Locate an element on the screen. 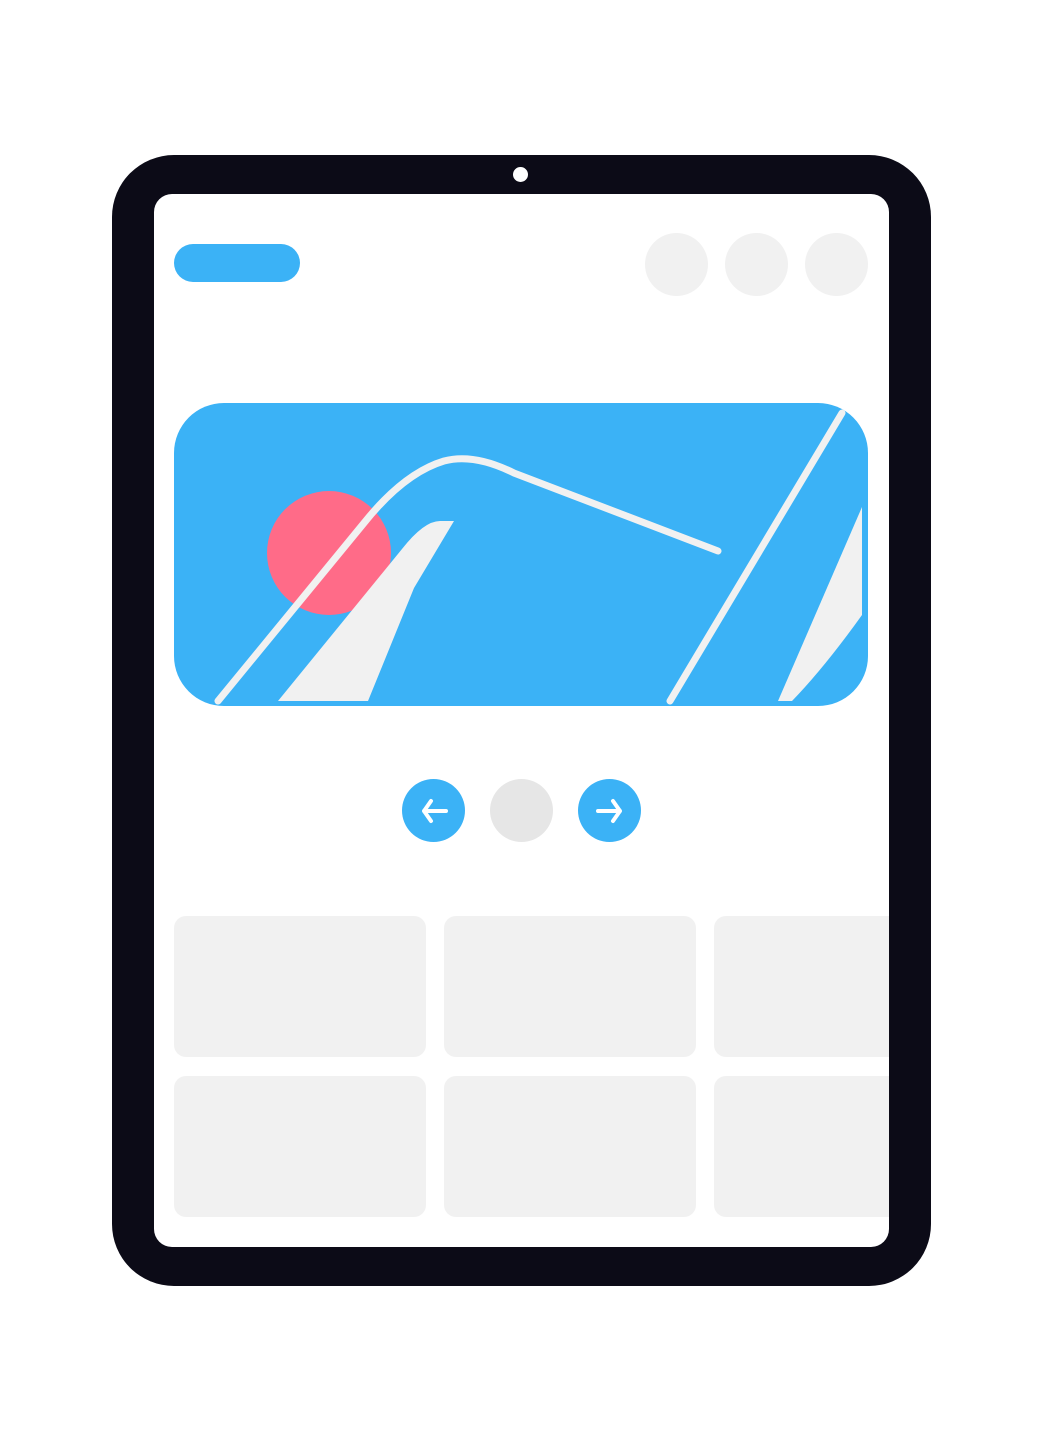 This screenshot has width=1043, height=1441. camera-icon is located at coordinates (520, 174).